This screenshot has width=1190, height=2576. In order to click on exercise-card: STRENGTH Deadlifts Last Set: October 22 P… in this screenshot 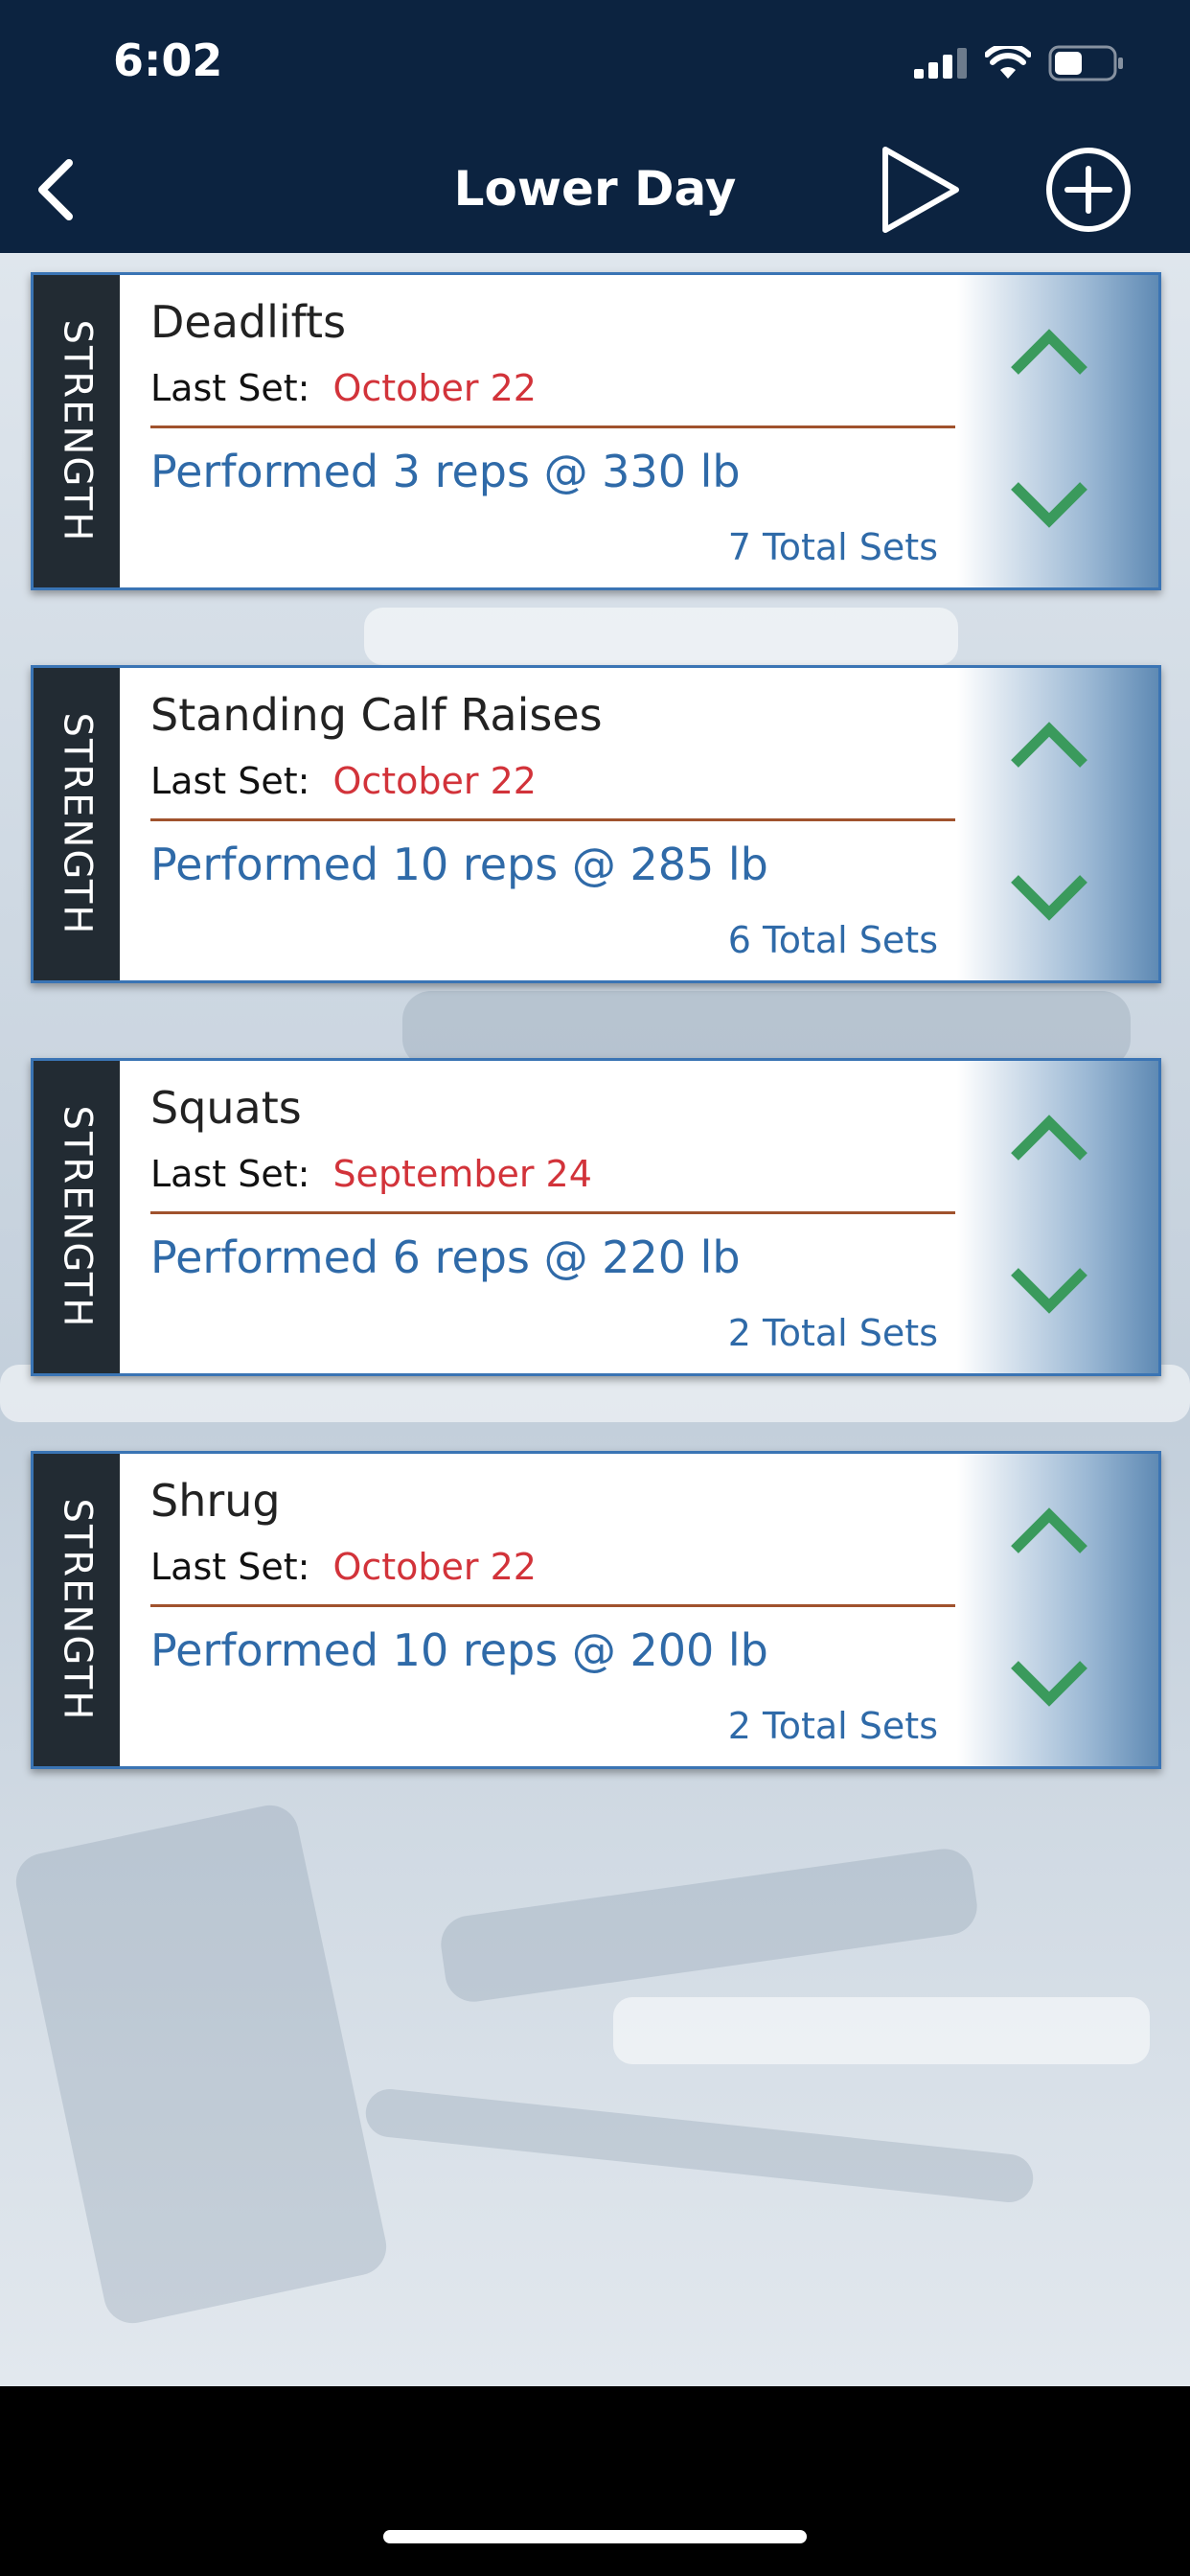, I will do `click(596, 431)`.